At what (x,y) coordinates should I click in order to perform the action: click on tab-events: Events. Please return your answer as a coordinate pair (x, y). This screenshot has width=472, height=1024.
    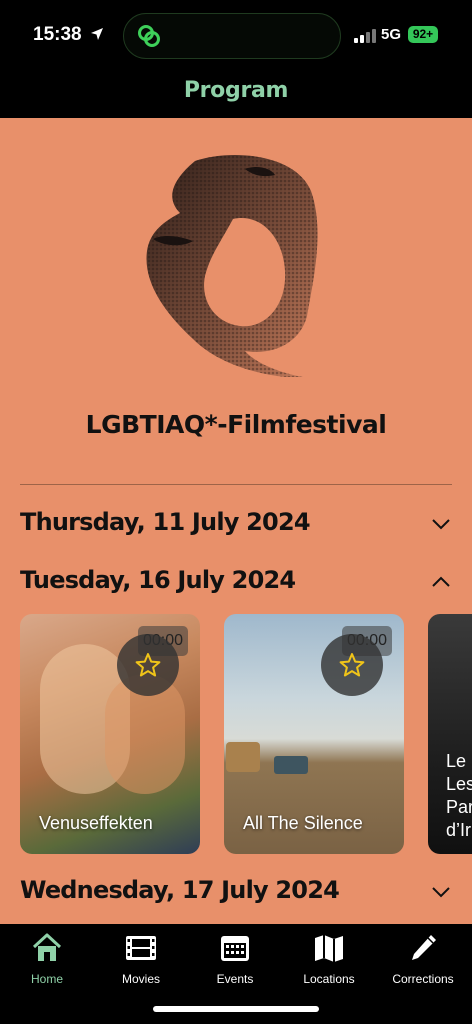
    Looking at the image, I should click on (235, 962).